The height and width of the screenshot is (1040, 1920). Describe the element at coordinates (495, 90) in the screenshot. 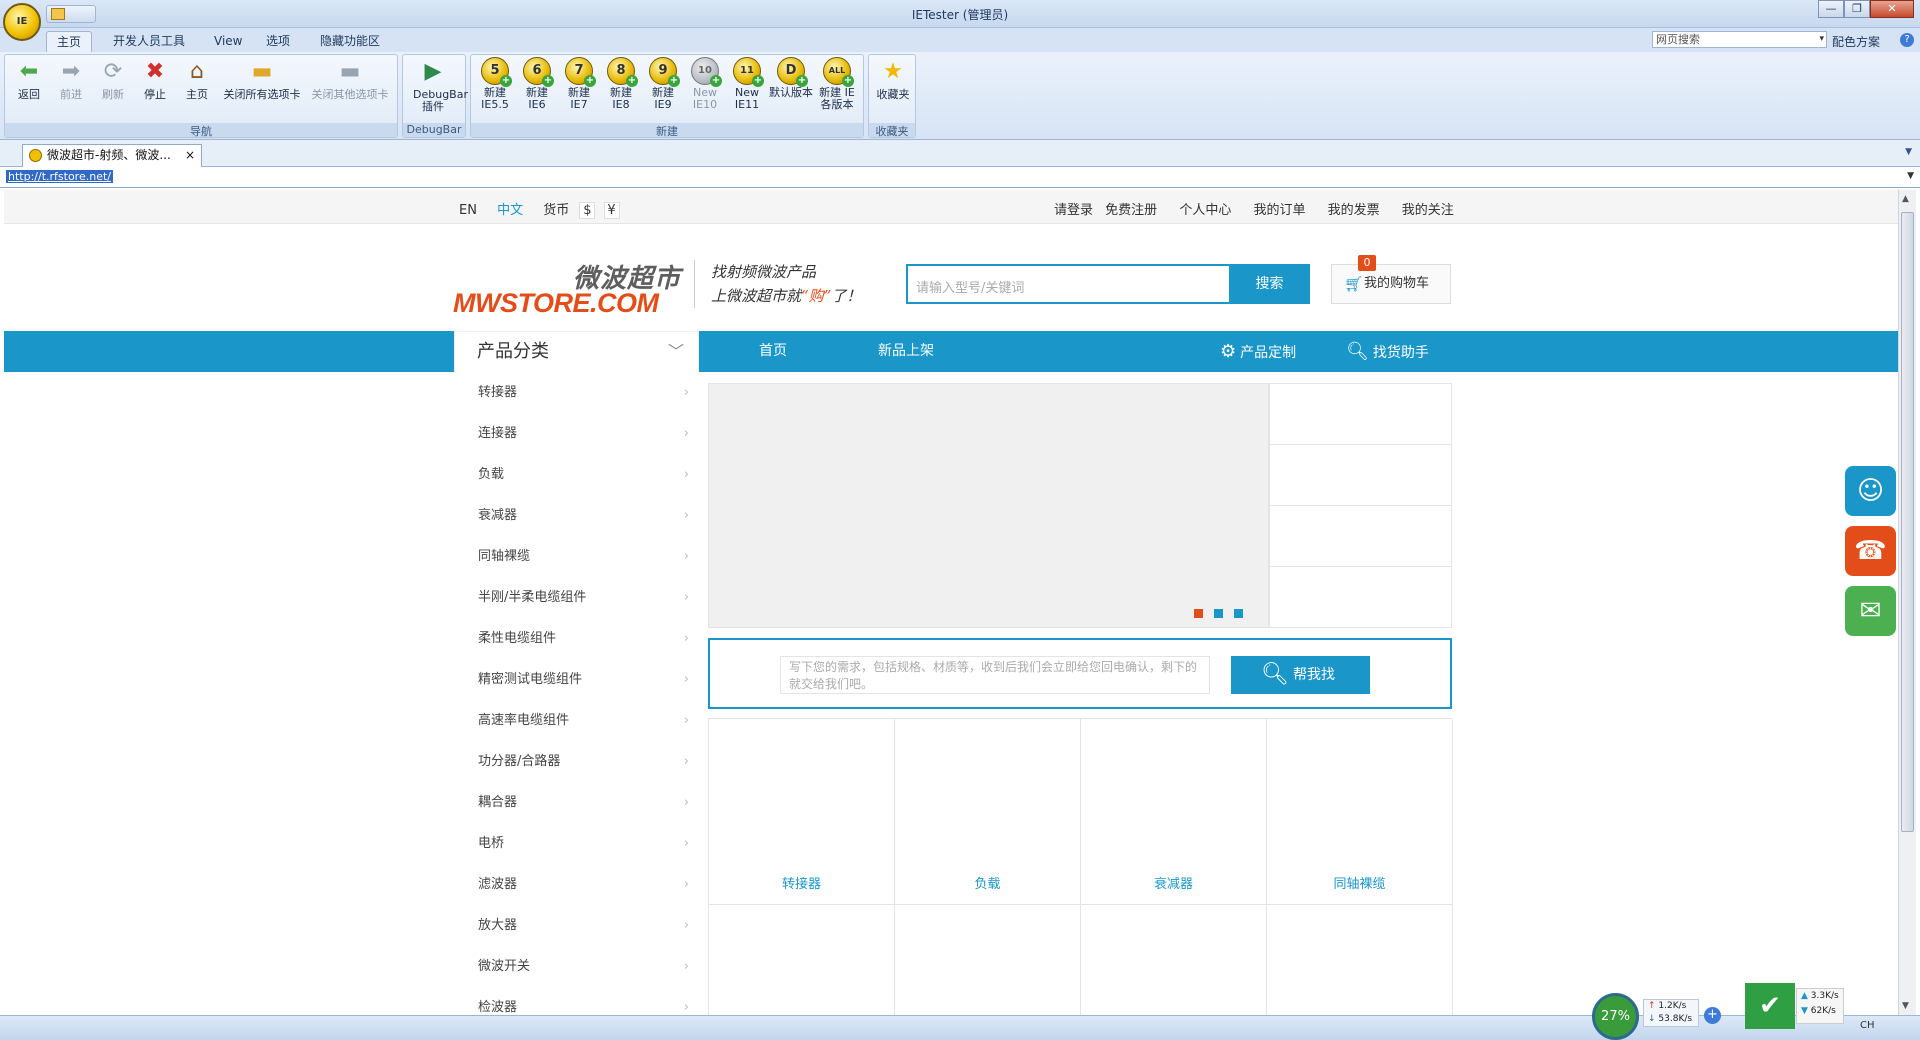

I see `new-ie55-button: 5 新建 IE5.5` at that location.